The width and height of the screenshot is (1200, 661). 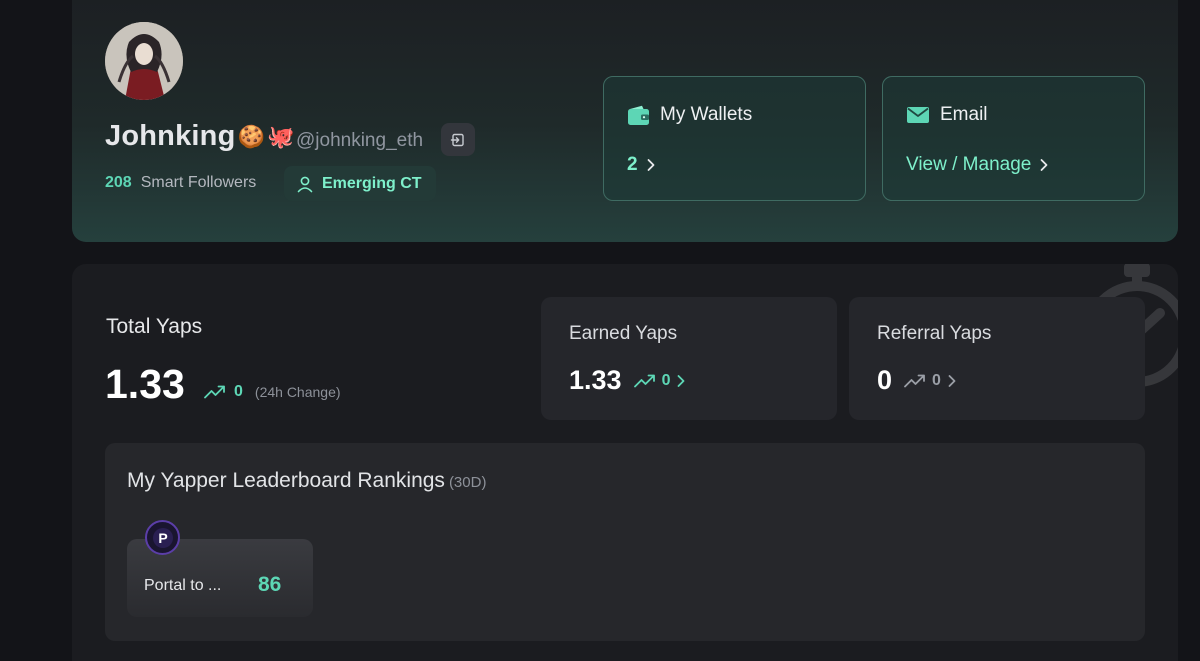 I want to click on referral-yaps-change: 0, so click(x=930, y=381).